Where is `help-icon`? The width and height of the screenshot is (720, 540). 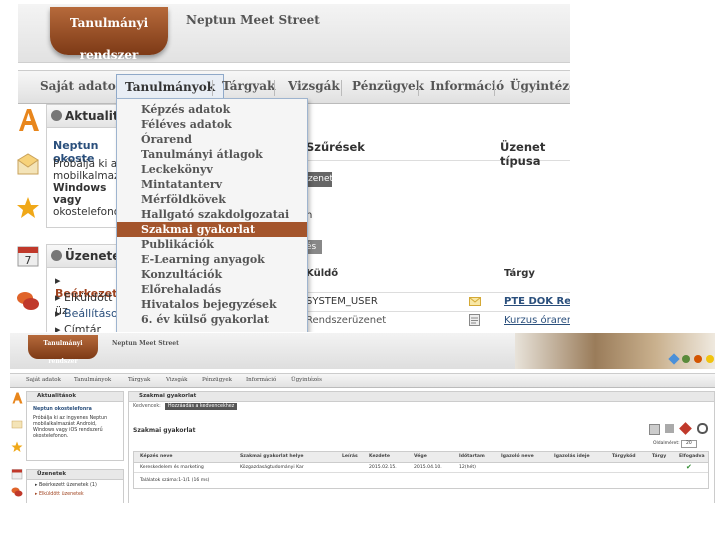 help-icon is located at coordinates (686, 359).